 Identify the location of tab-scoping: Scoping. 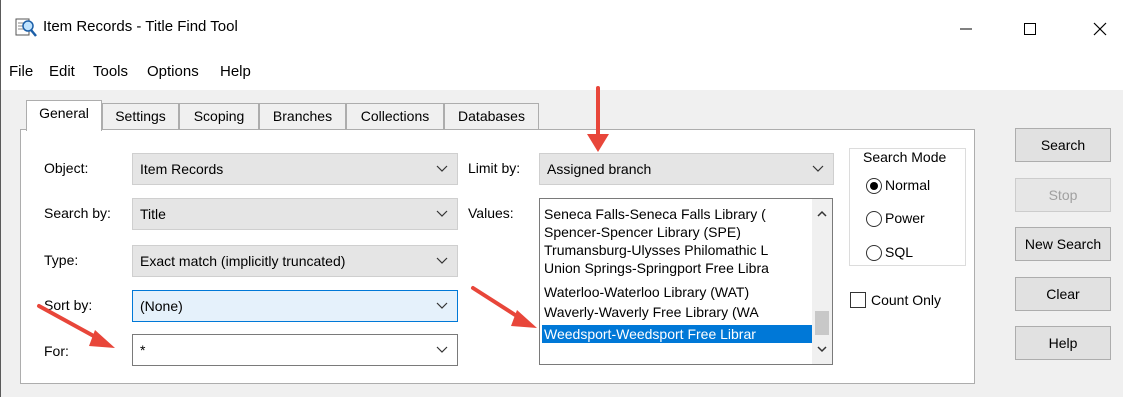
(219, 116).